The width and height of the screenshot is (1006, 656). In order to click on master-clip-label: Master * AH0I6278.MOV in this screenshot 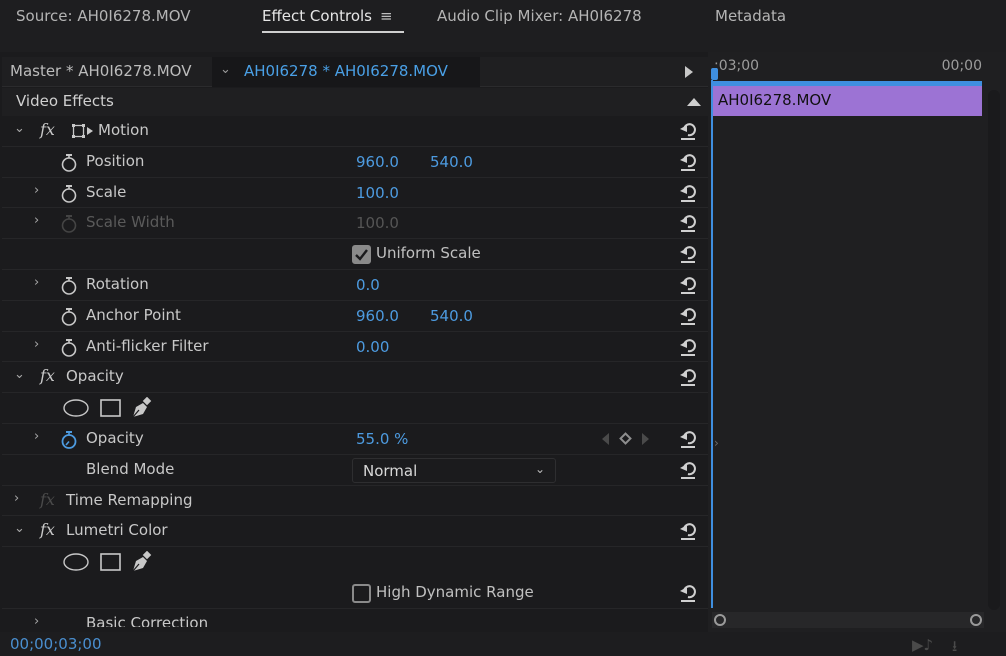, I will do `click(100, 71)`.